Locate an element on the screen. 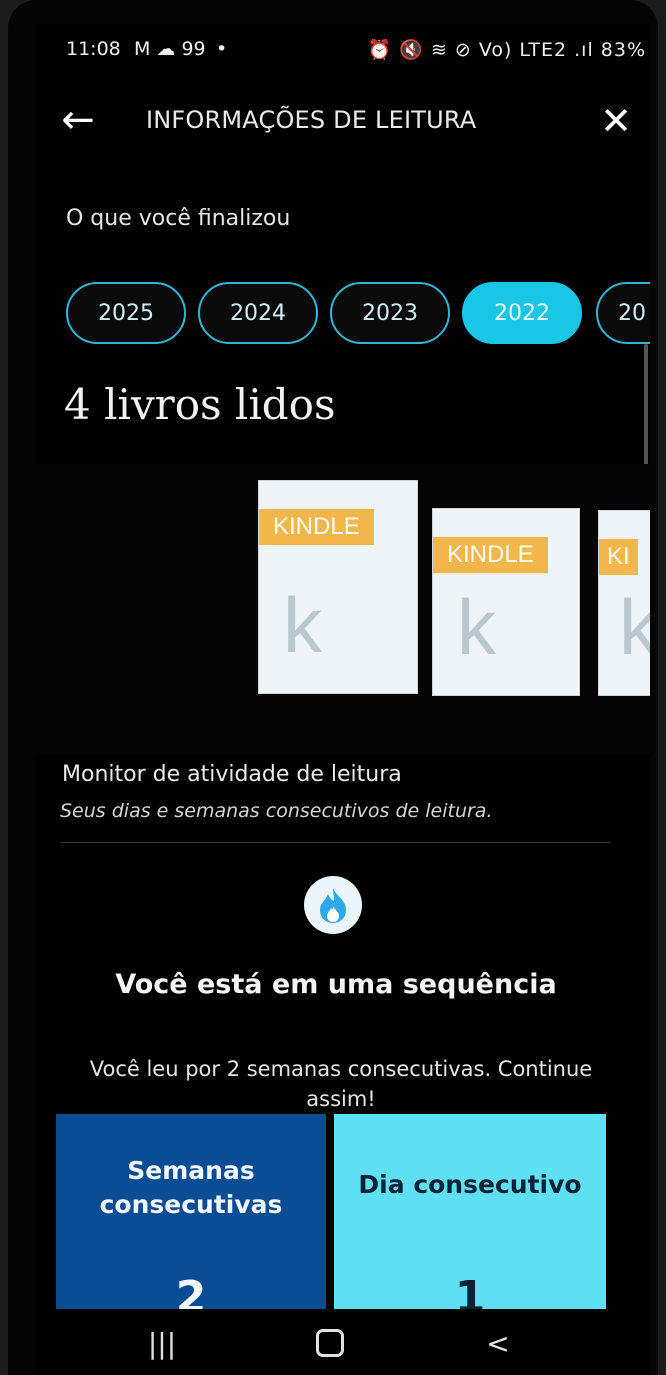 The width and height of the screenshot is (666, 1375). streak-title: Você está em uma sequência is located at coordinates (336, 984).